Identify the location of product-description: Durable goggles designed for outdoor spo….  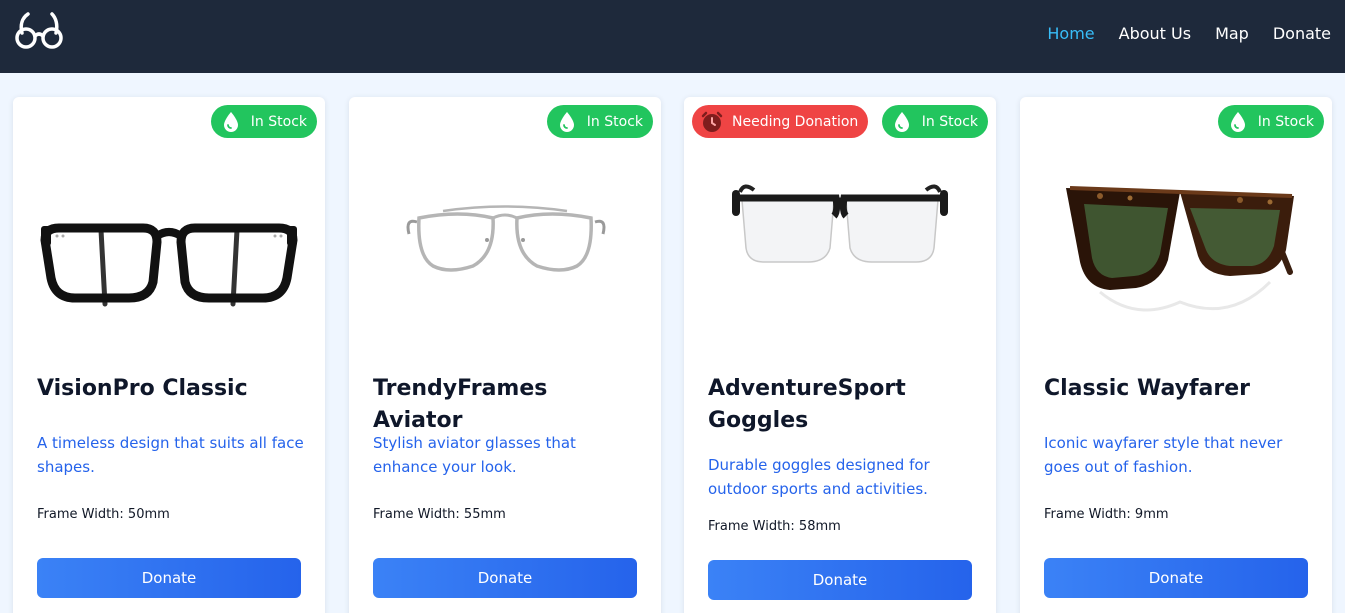
(819, 477).